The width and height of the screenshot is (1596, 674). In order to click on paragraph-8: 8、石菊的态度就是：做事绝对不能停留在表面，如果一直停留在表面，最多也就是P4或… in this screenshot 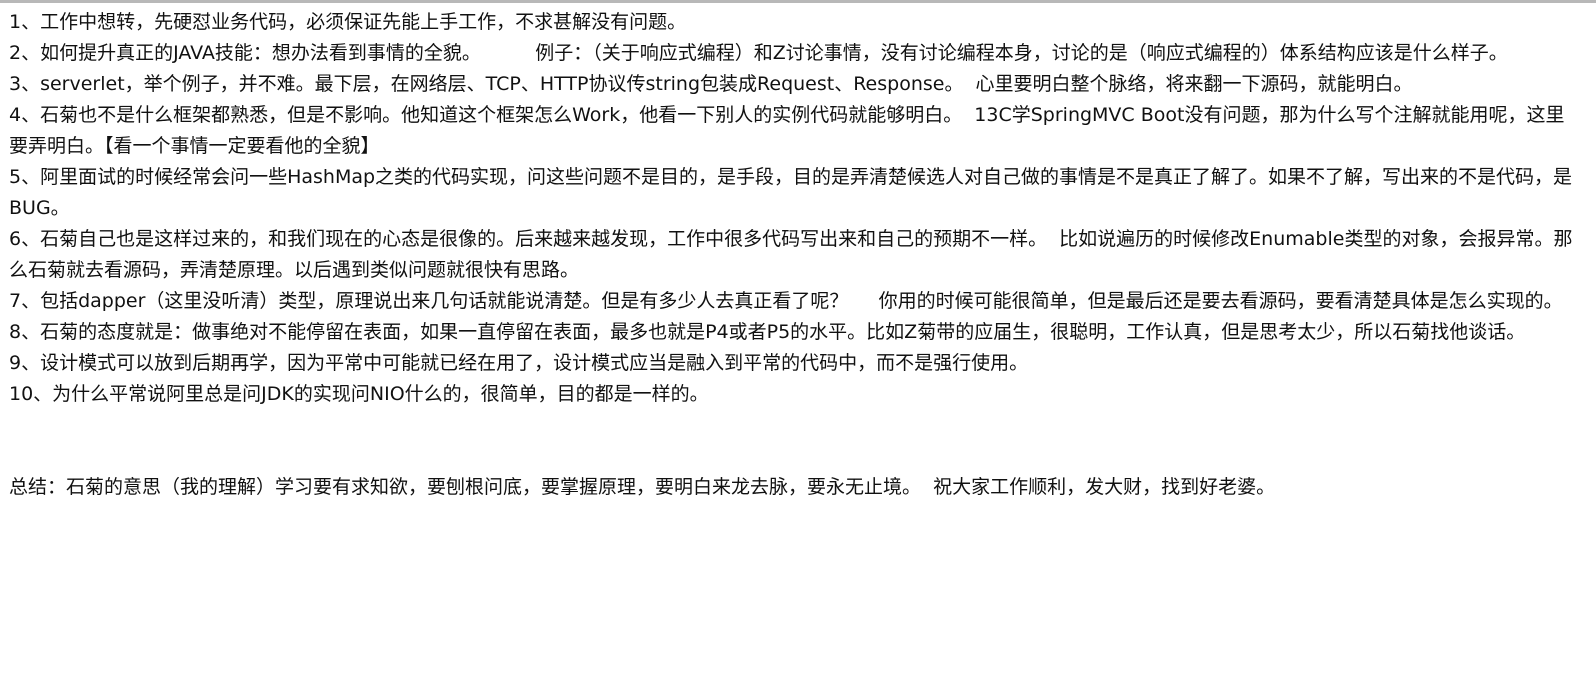, I will do `click(767, 332)`.